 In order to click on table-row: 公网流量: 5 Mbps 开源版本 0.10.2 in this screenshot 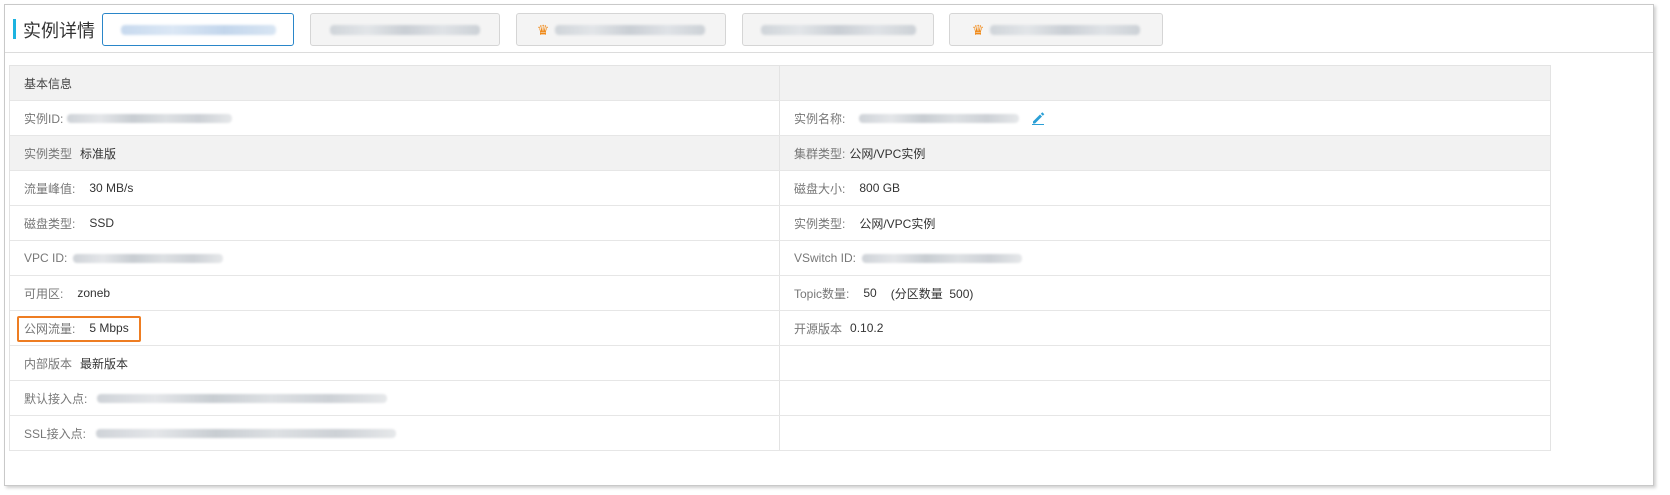, I will do `click(780, 328)`.